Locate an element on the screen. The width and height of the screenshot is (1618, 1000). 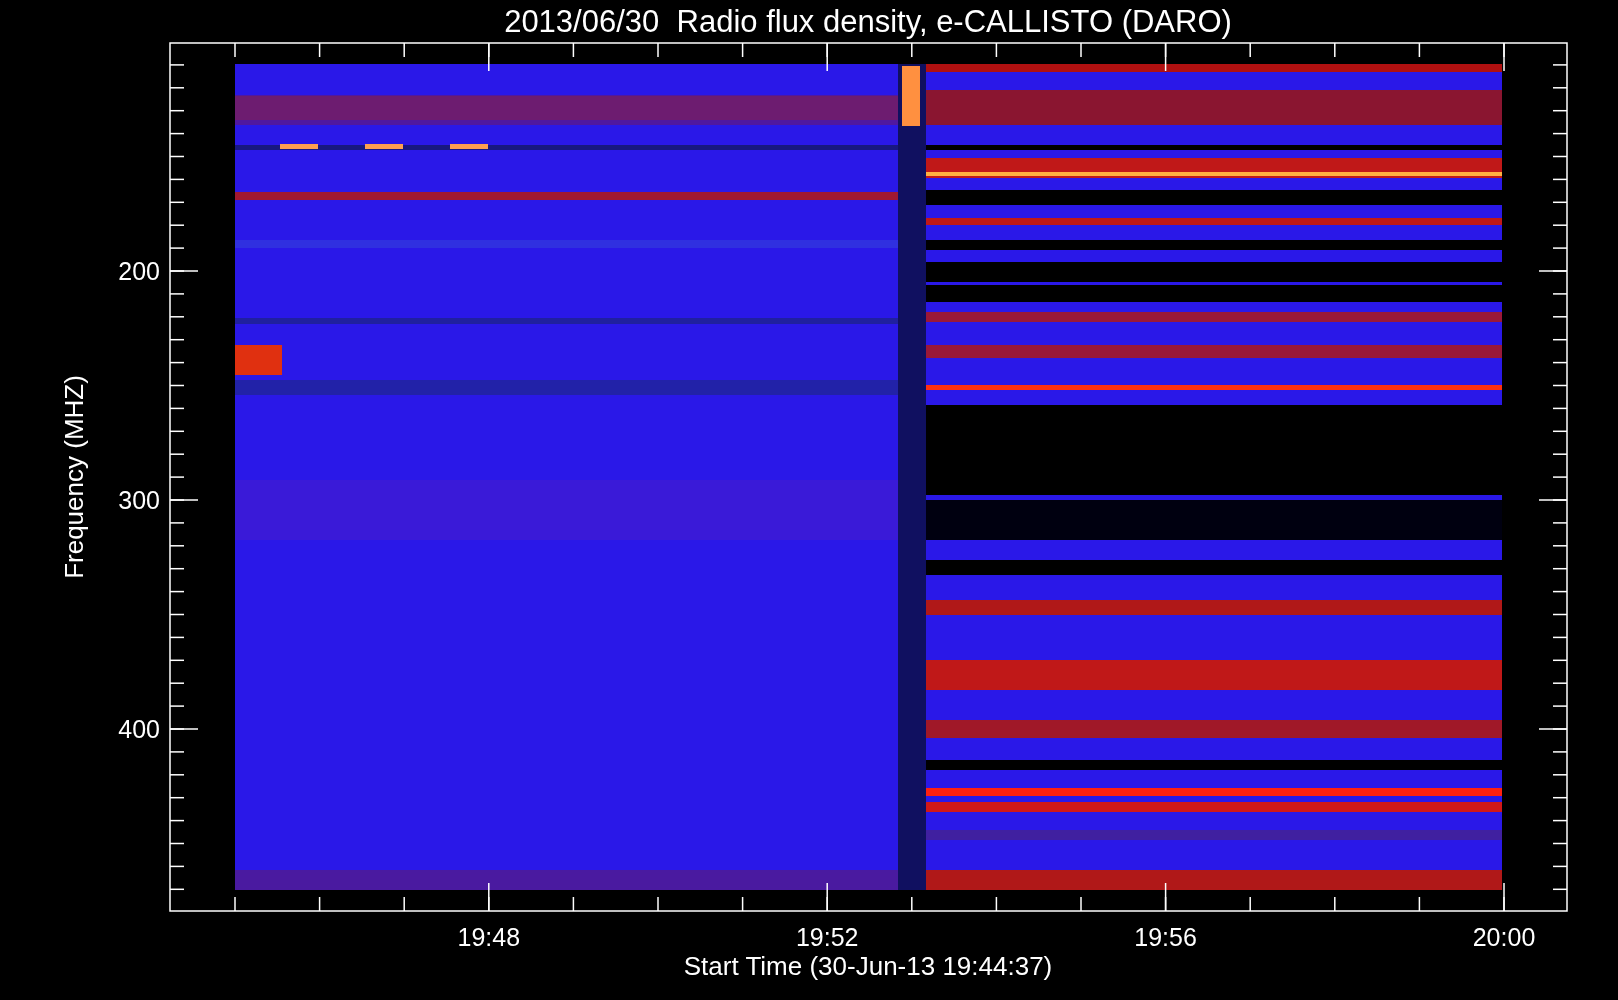
tick-label: 400 is located at coordinates (139, 729).